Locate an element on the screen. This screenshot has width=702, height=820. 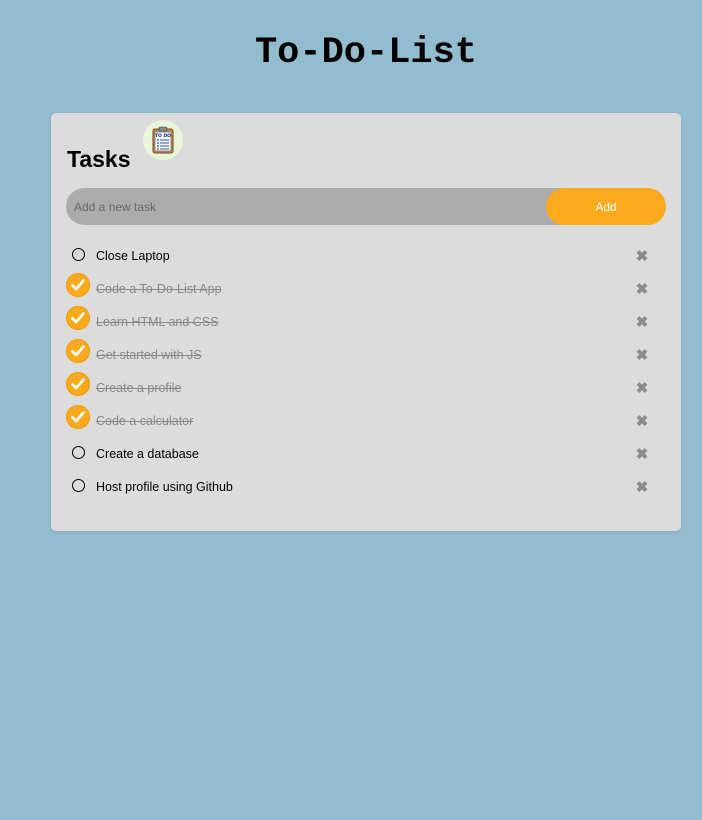
task-text: Learn HTML and CSS is located at coordinates (157, 322).